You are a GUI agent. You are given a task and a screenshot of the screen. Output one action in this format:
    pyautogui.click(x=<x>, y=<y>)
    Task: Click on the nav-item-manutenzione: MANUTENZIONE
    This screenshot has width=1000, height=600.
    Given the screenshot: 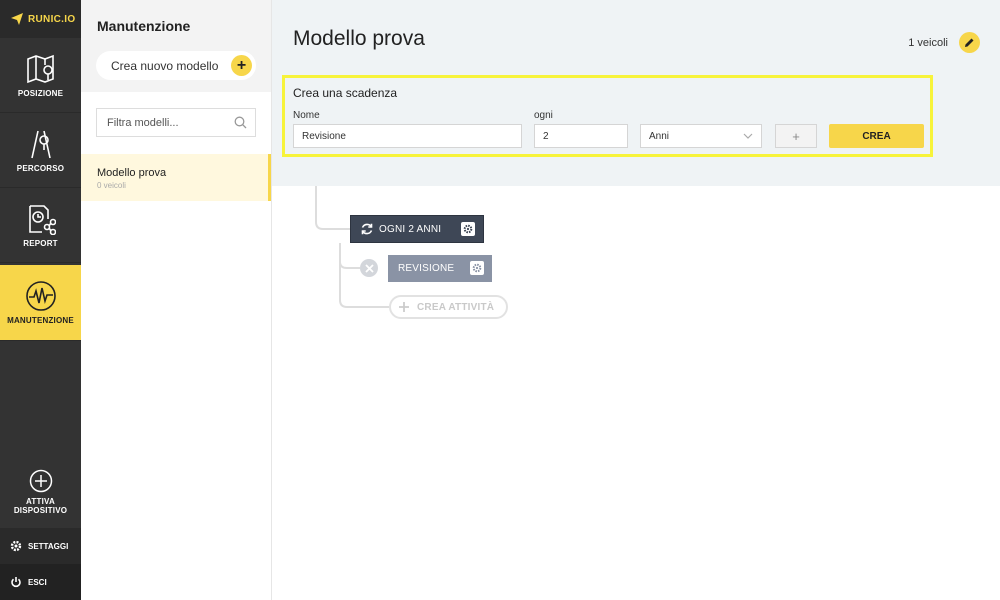 What is the action you would take?
    pyautogui.click(x=40, y=303)
    